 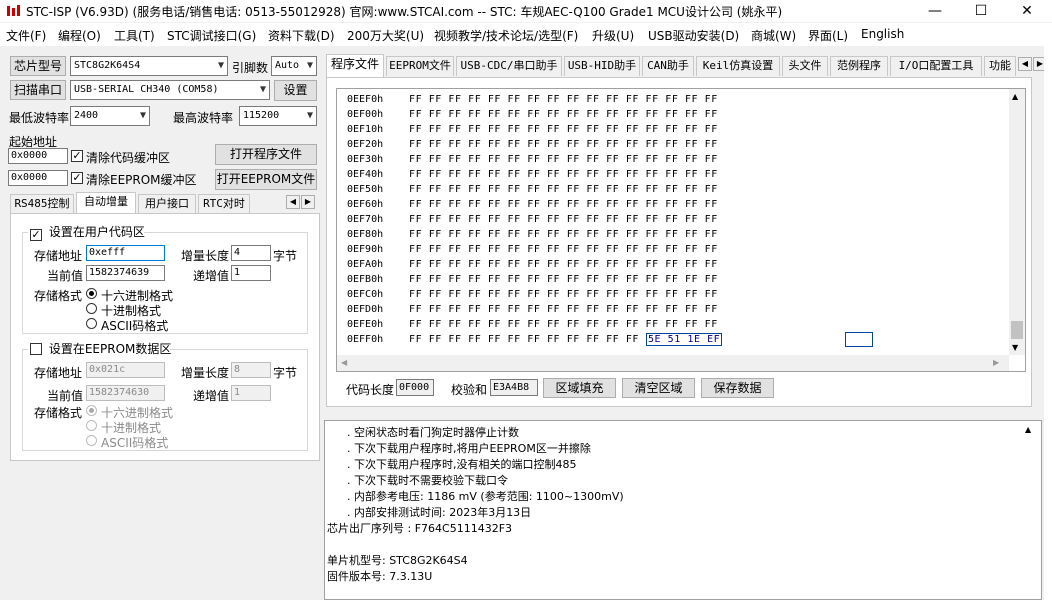 What do you see at coordinates (693, 35) in the screenshot?
I see `menu-usb-driver: USB驱动安装(D)` at bounding box center [693, 35].